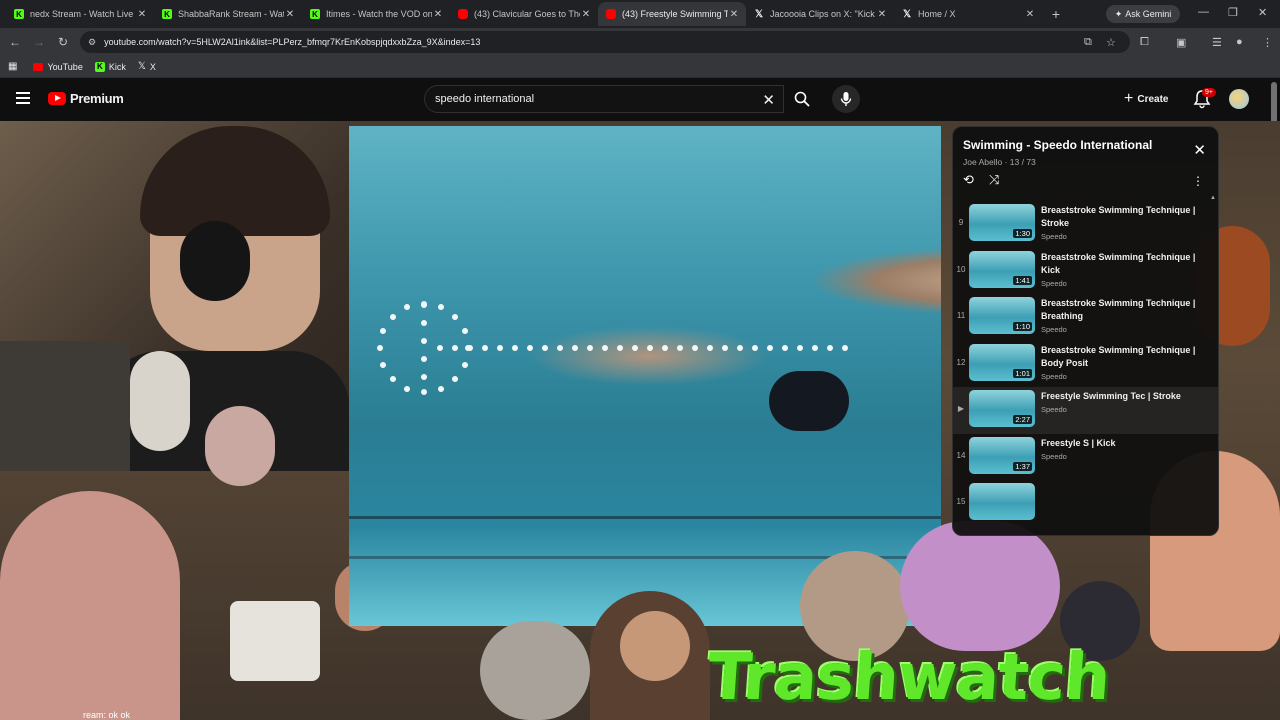  Describe the element at coordinates (15, 42) in the screenshot. I see `back-arrow-icon: ←` at that location.